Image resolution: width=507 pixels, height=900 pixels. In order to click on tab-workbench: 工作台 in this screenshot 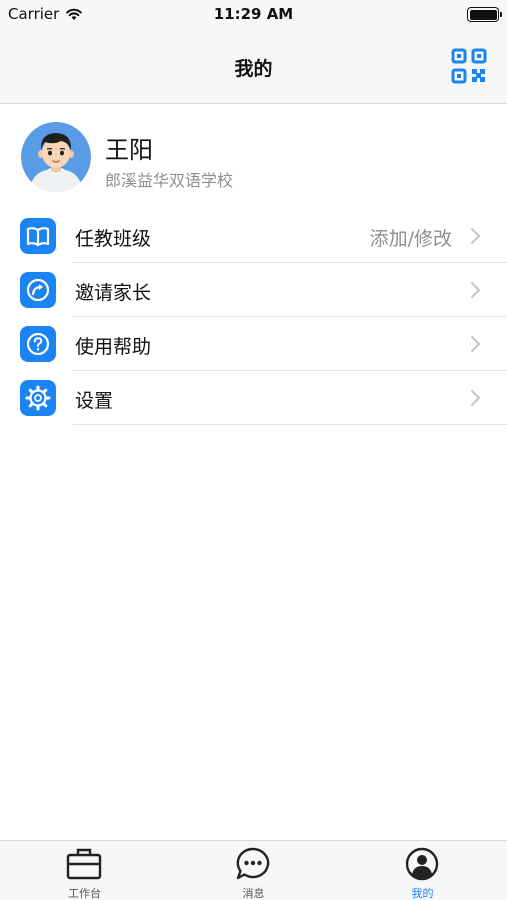, I will do `click(84, 870)`.